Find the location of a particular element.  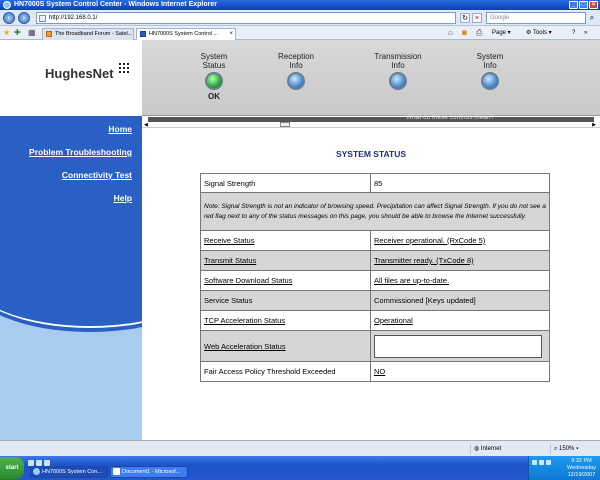

tab-system-control: HN7000S System Control ... × is located at coordinates (186, 34).